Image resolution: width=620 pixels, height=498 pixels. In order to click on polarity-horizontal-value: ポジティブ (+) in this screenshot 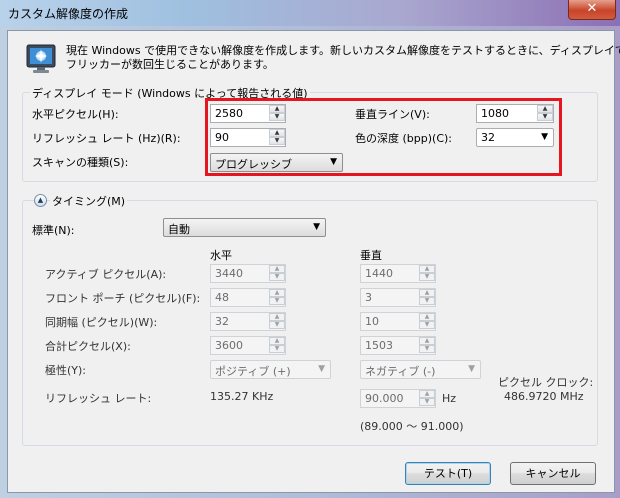, I will do `click(253, 371)`.